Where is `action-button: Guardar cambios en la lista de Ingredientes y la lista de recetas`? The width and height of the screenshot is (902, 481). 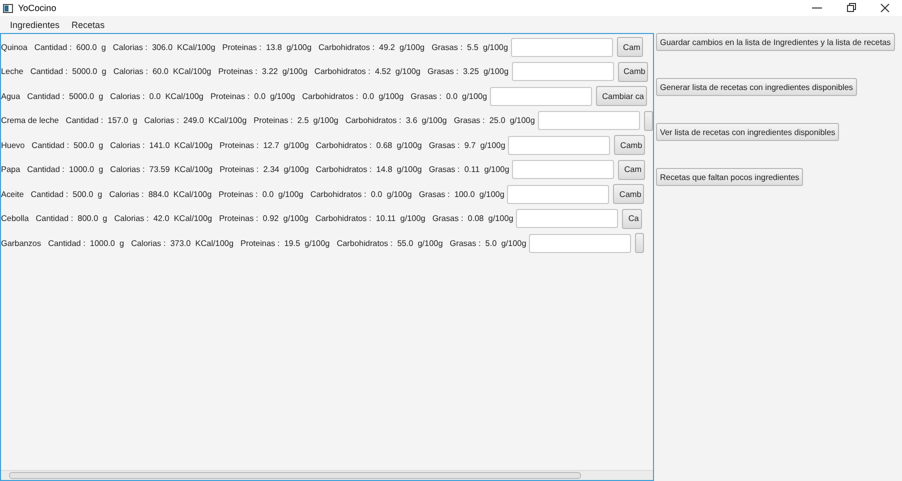
action-button: Guardar cambios en la lista de Ingredientes y la lista de recetas is located at coordinates (775, 42).